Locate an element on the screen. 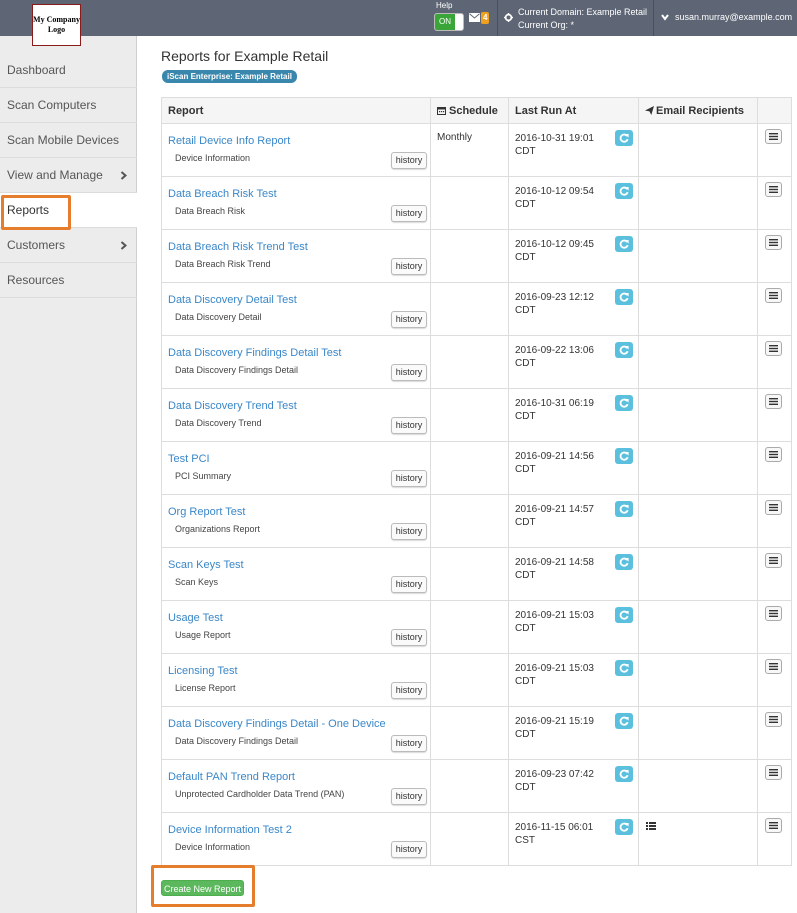 This screenshot has width=797, height=913. sidebar-item-scan-computers: Scan Computers is located at coordinates (68, 105).